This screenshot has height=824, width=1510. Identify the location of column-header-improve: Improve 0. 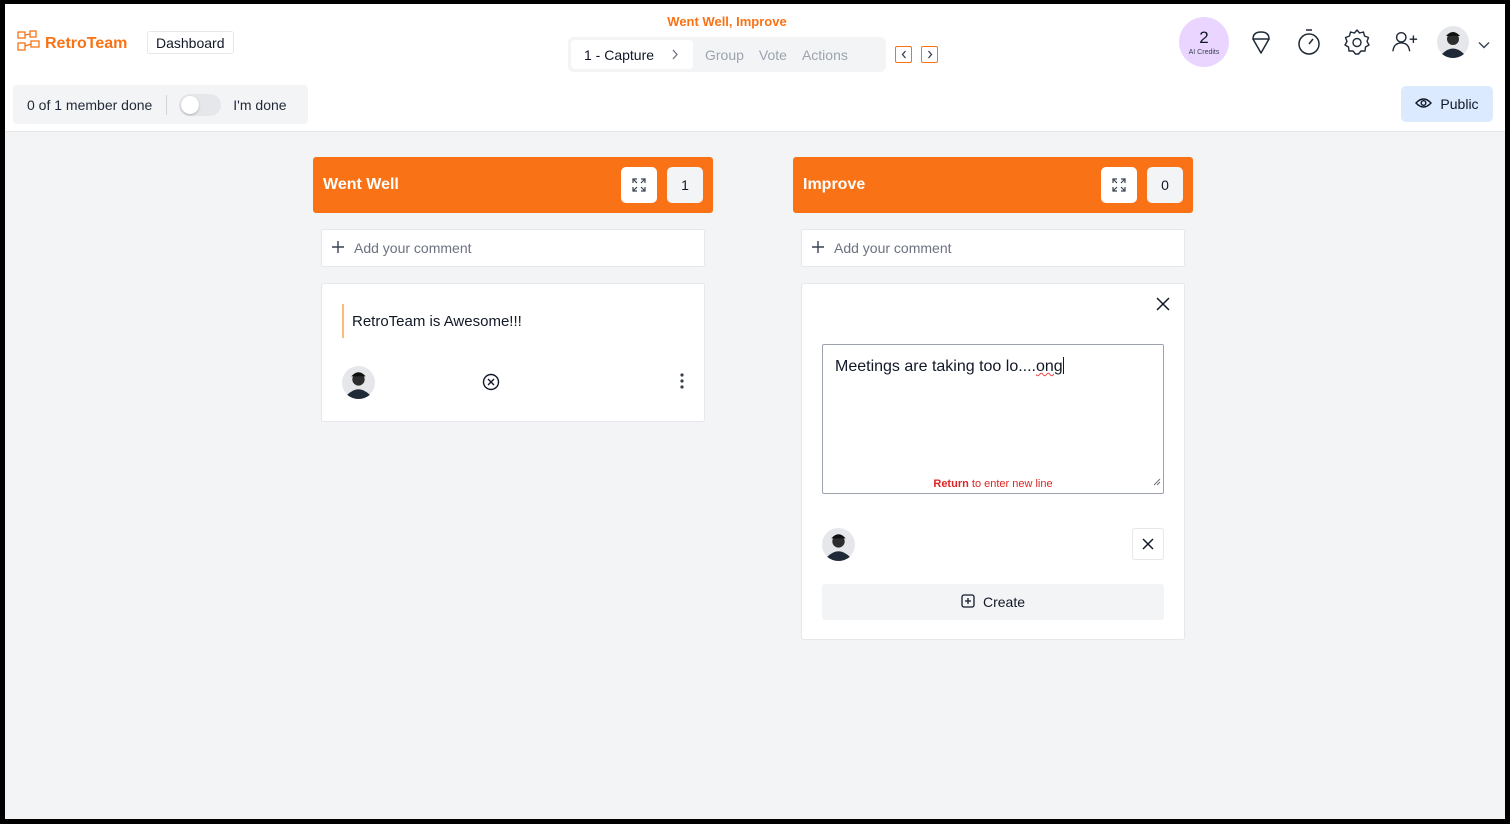
(993, 185).